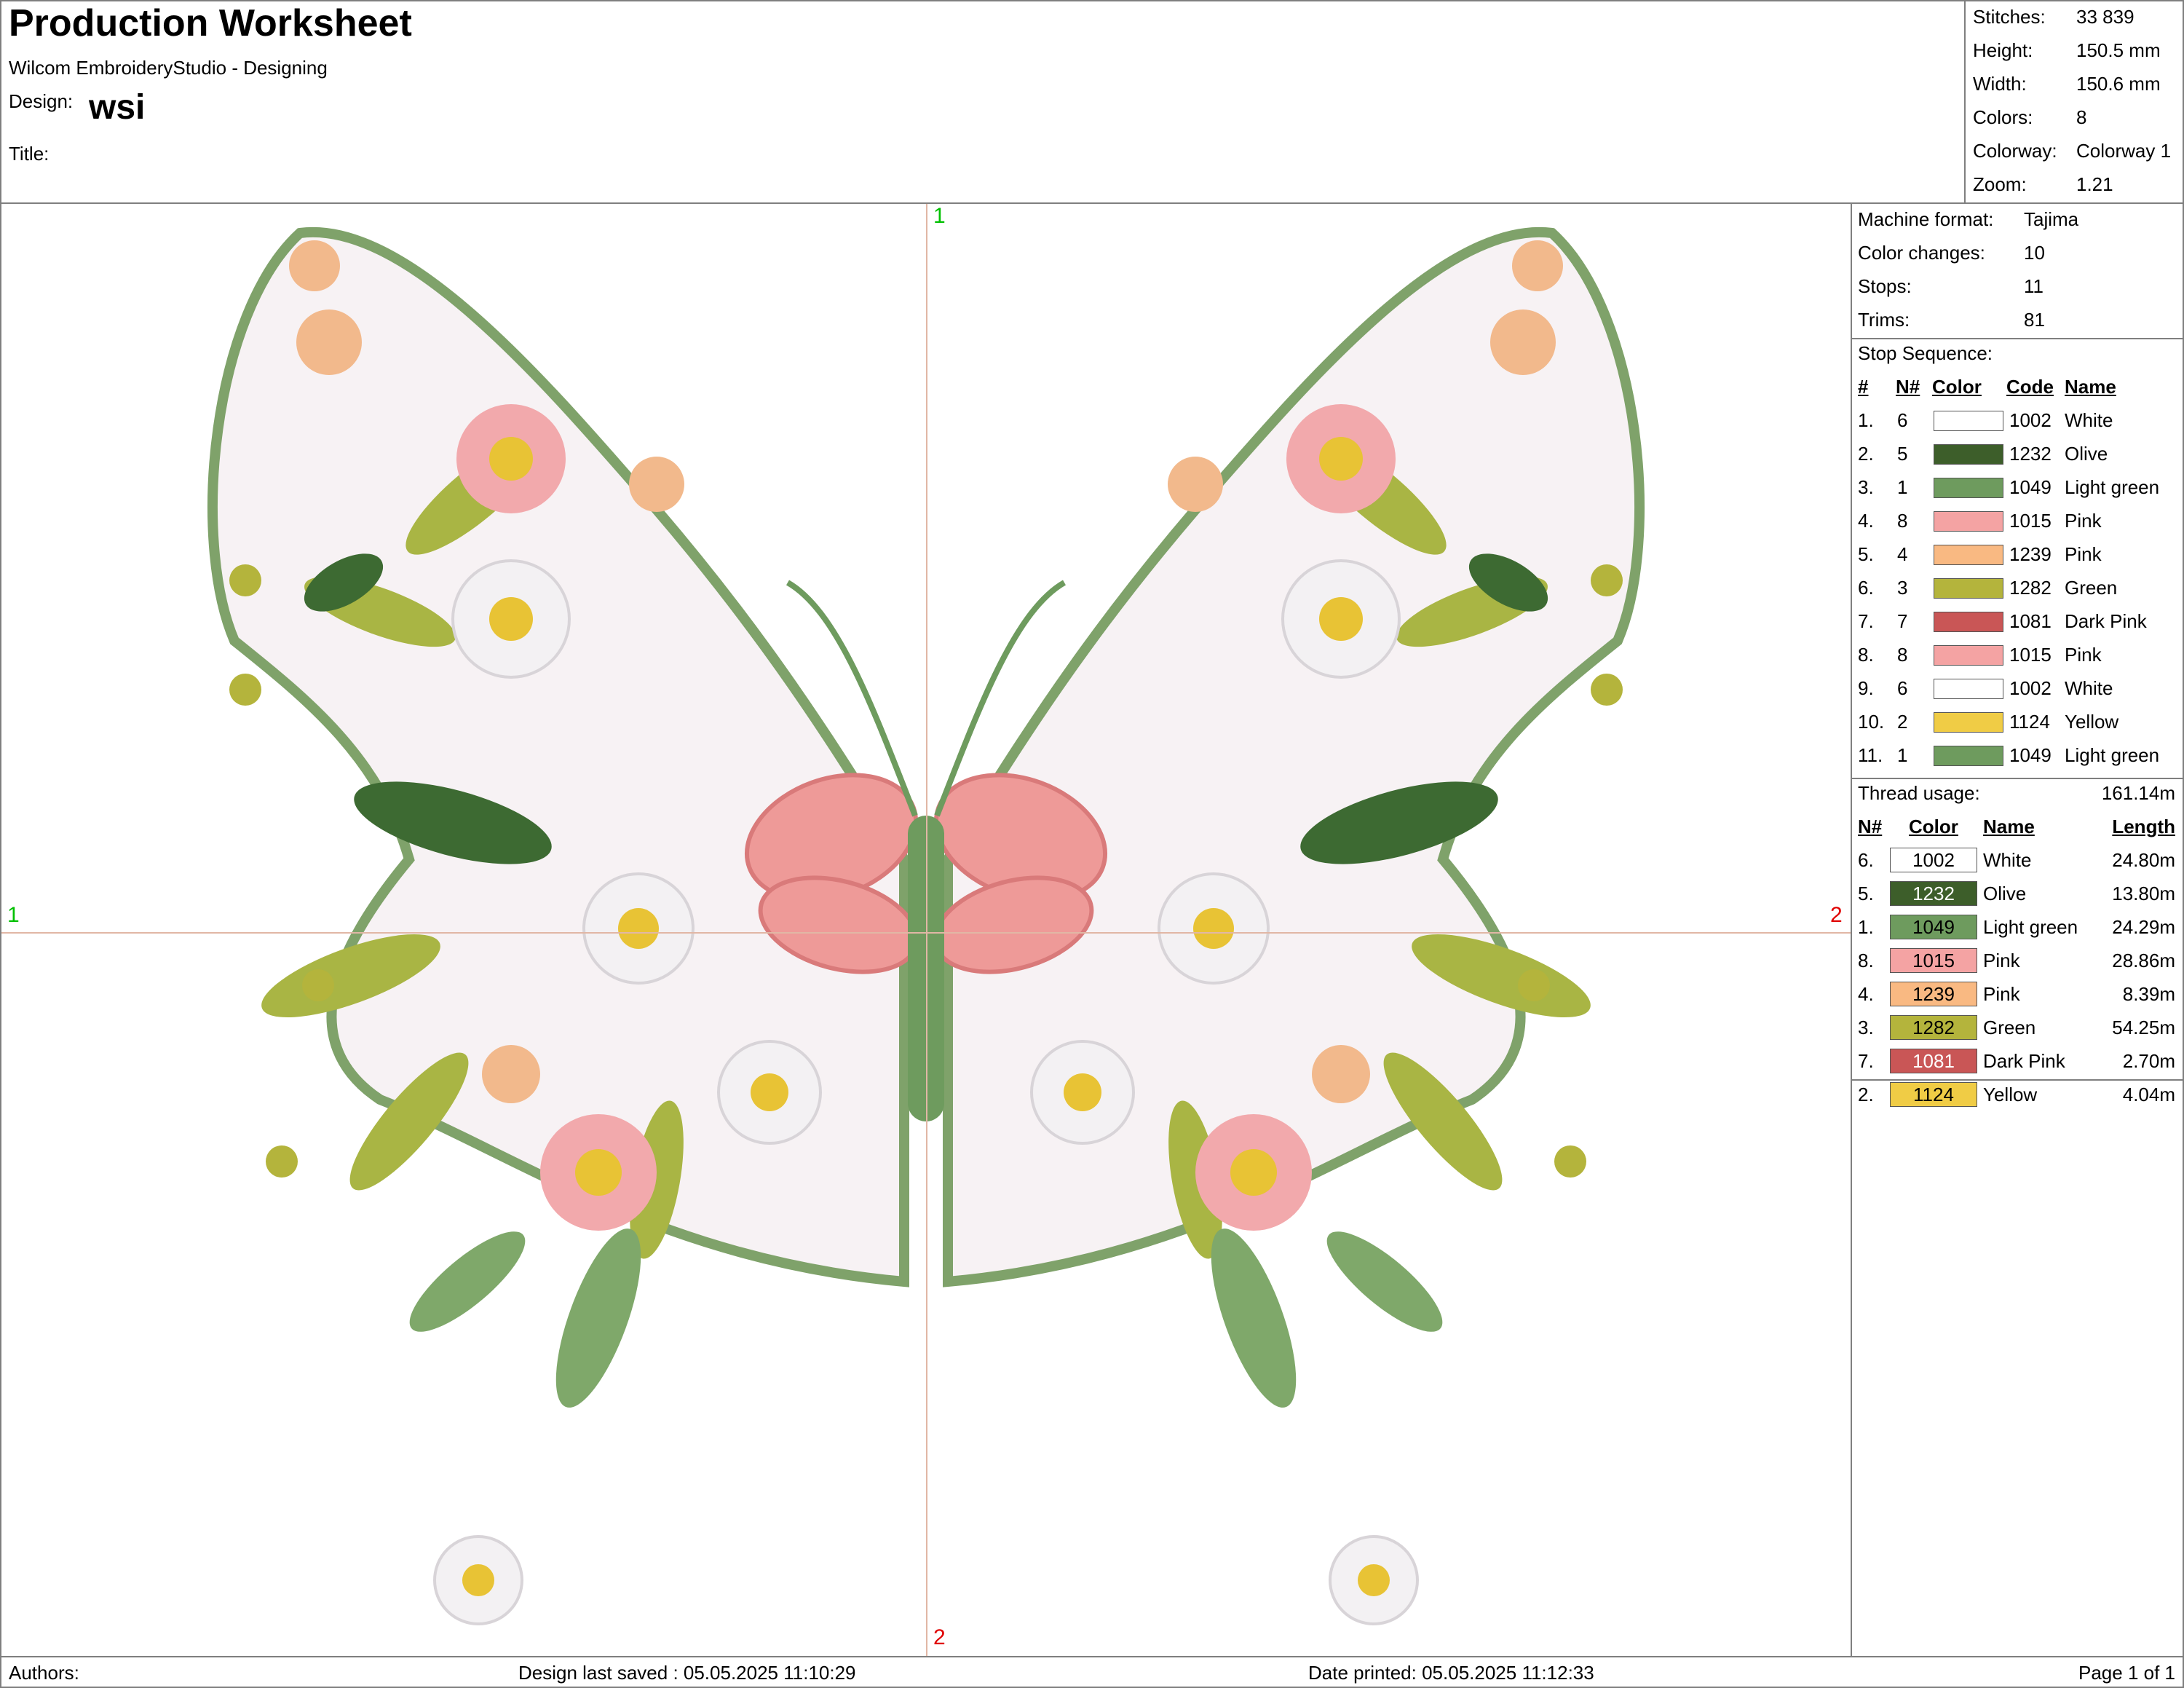 This screenshot has height=1688, width=2184. I want to click on stop-row-code: 1015, so click(2030, 655).